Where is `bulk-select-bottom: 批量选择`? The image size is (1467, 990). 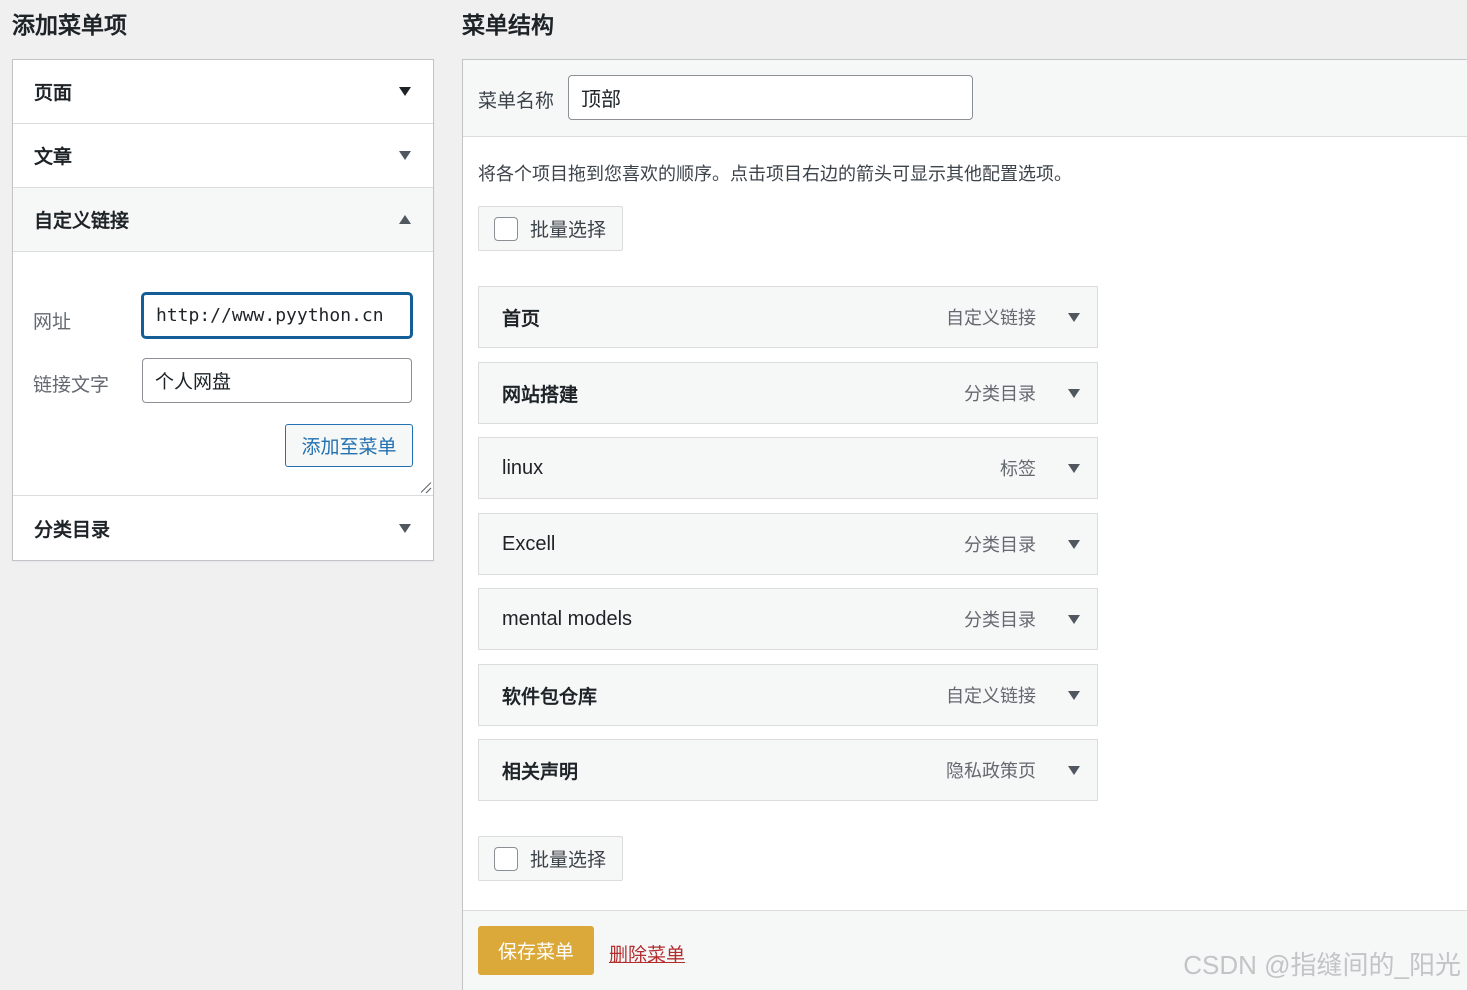 bulk-select-bottom: 批量选择 is located at coordinates (550, 858).